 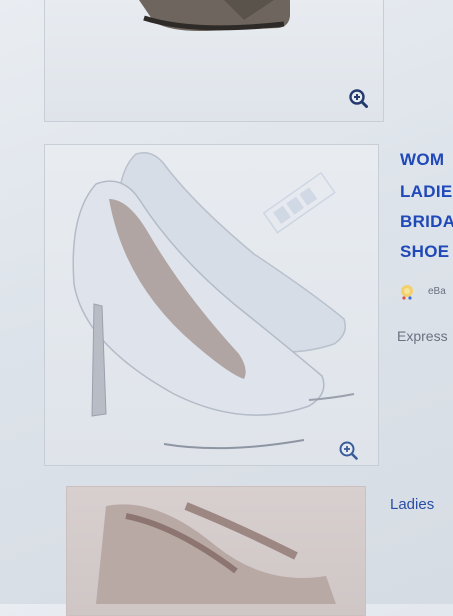 What do you see at coordinates (437, 291) in the screenshot?
I see `seller-name: eBa` at bounding box center [437, 291].